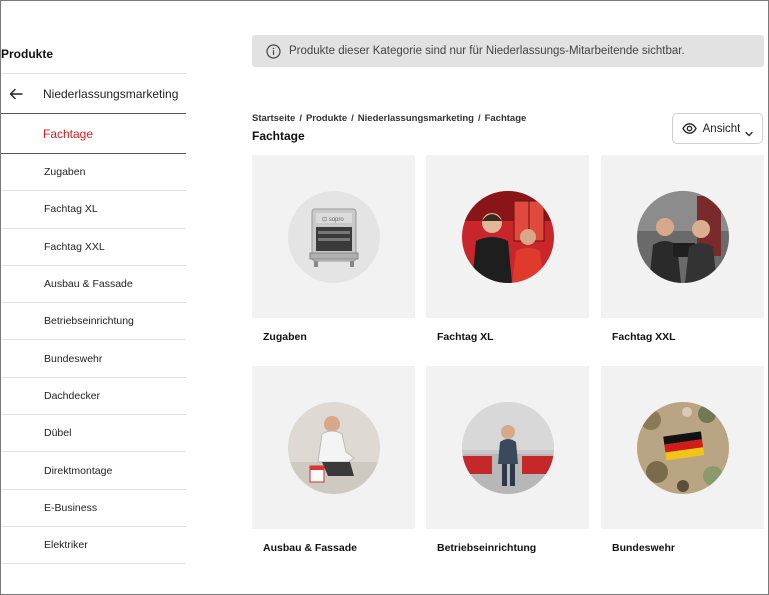 The image size is (769, 595). Describe the element at coordinates (93, 434) in the screenshot. I see `sidebar-item: Dübel` at that location.